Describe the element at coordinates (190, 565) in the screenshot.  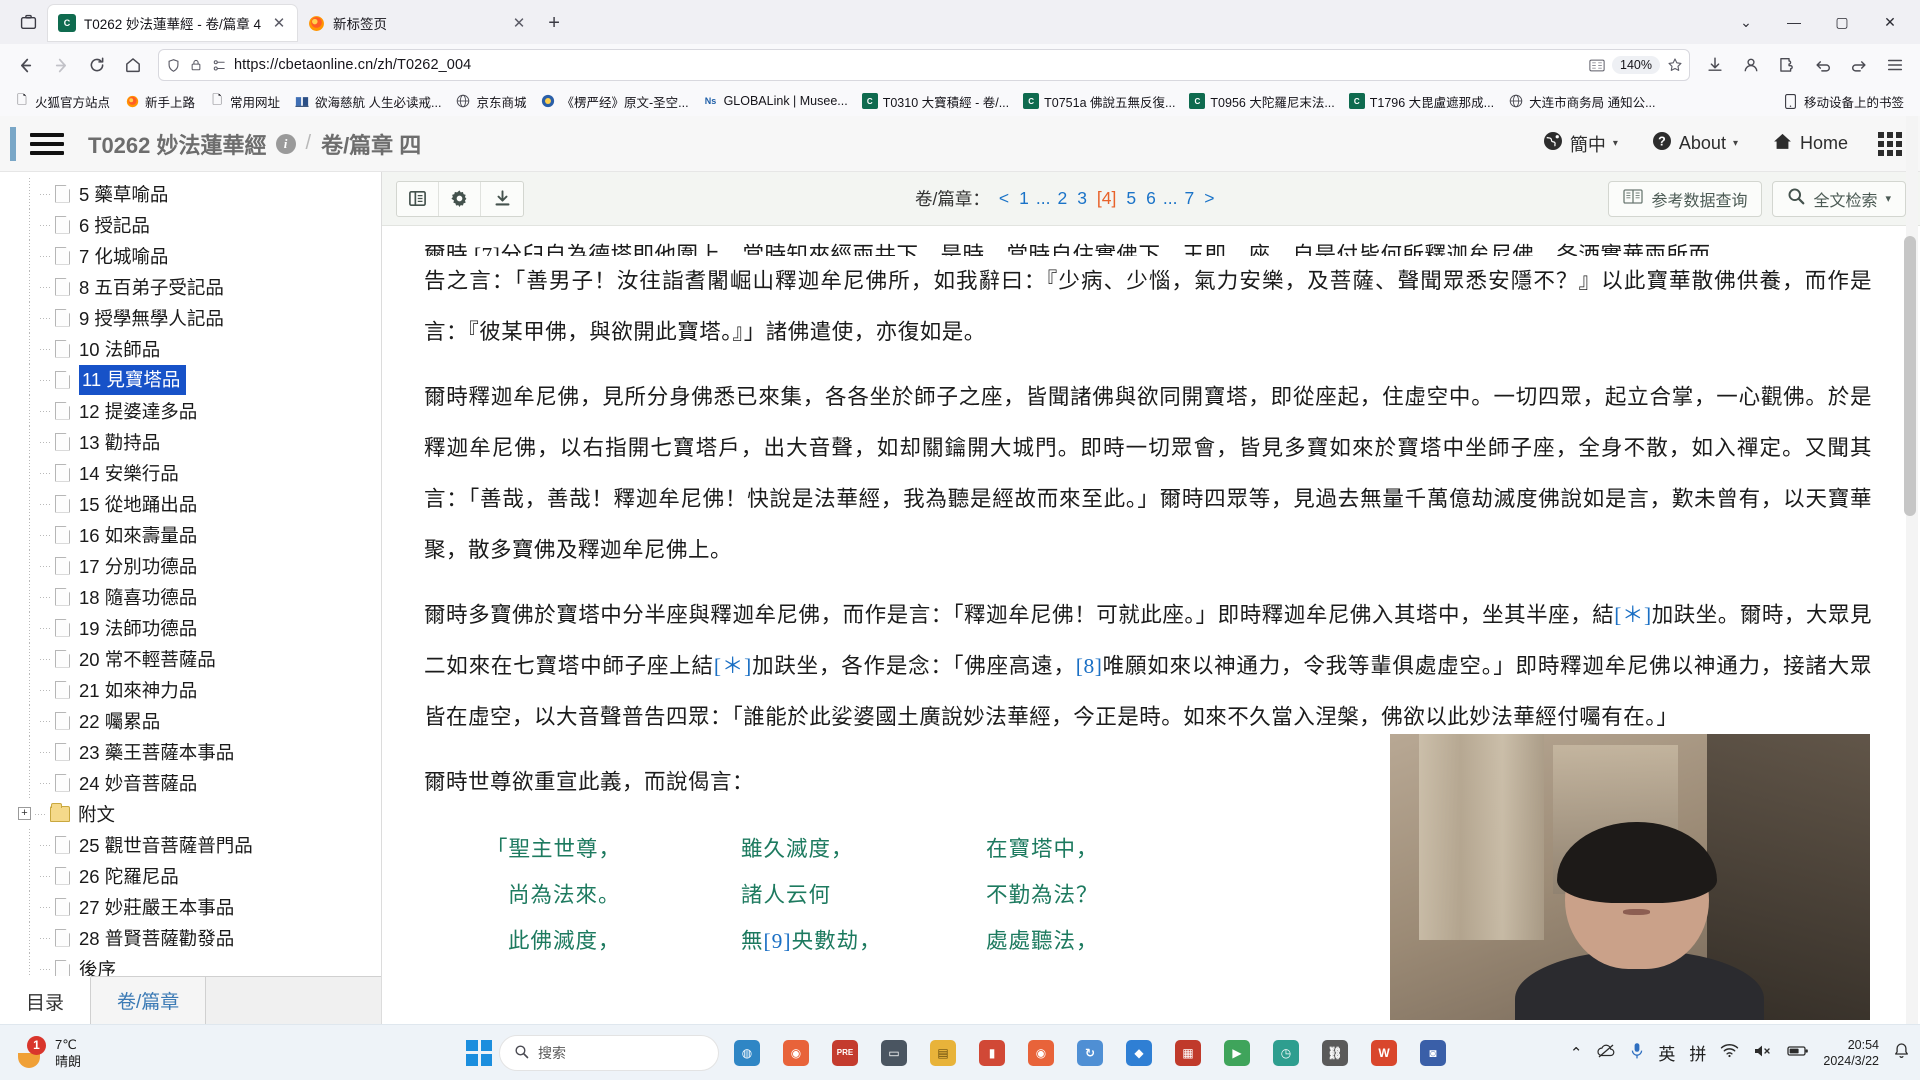
I see `toc-item-17: 17 分別功德品` at that location.